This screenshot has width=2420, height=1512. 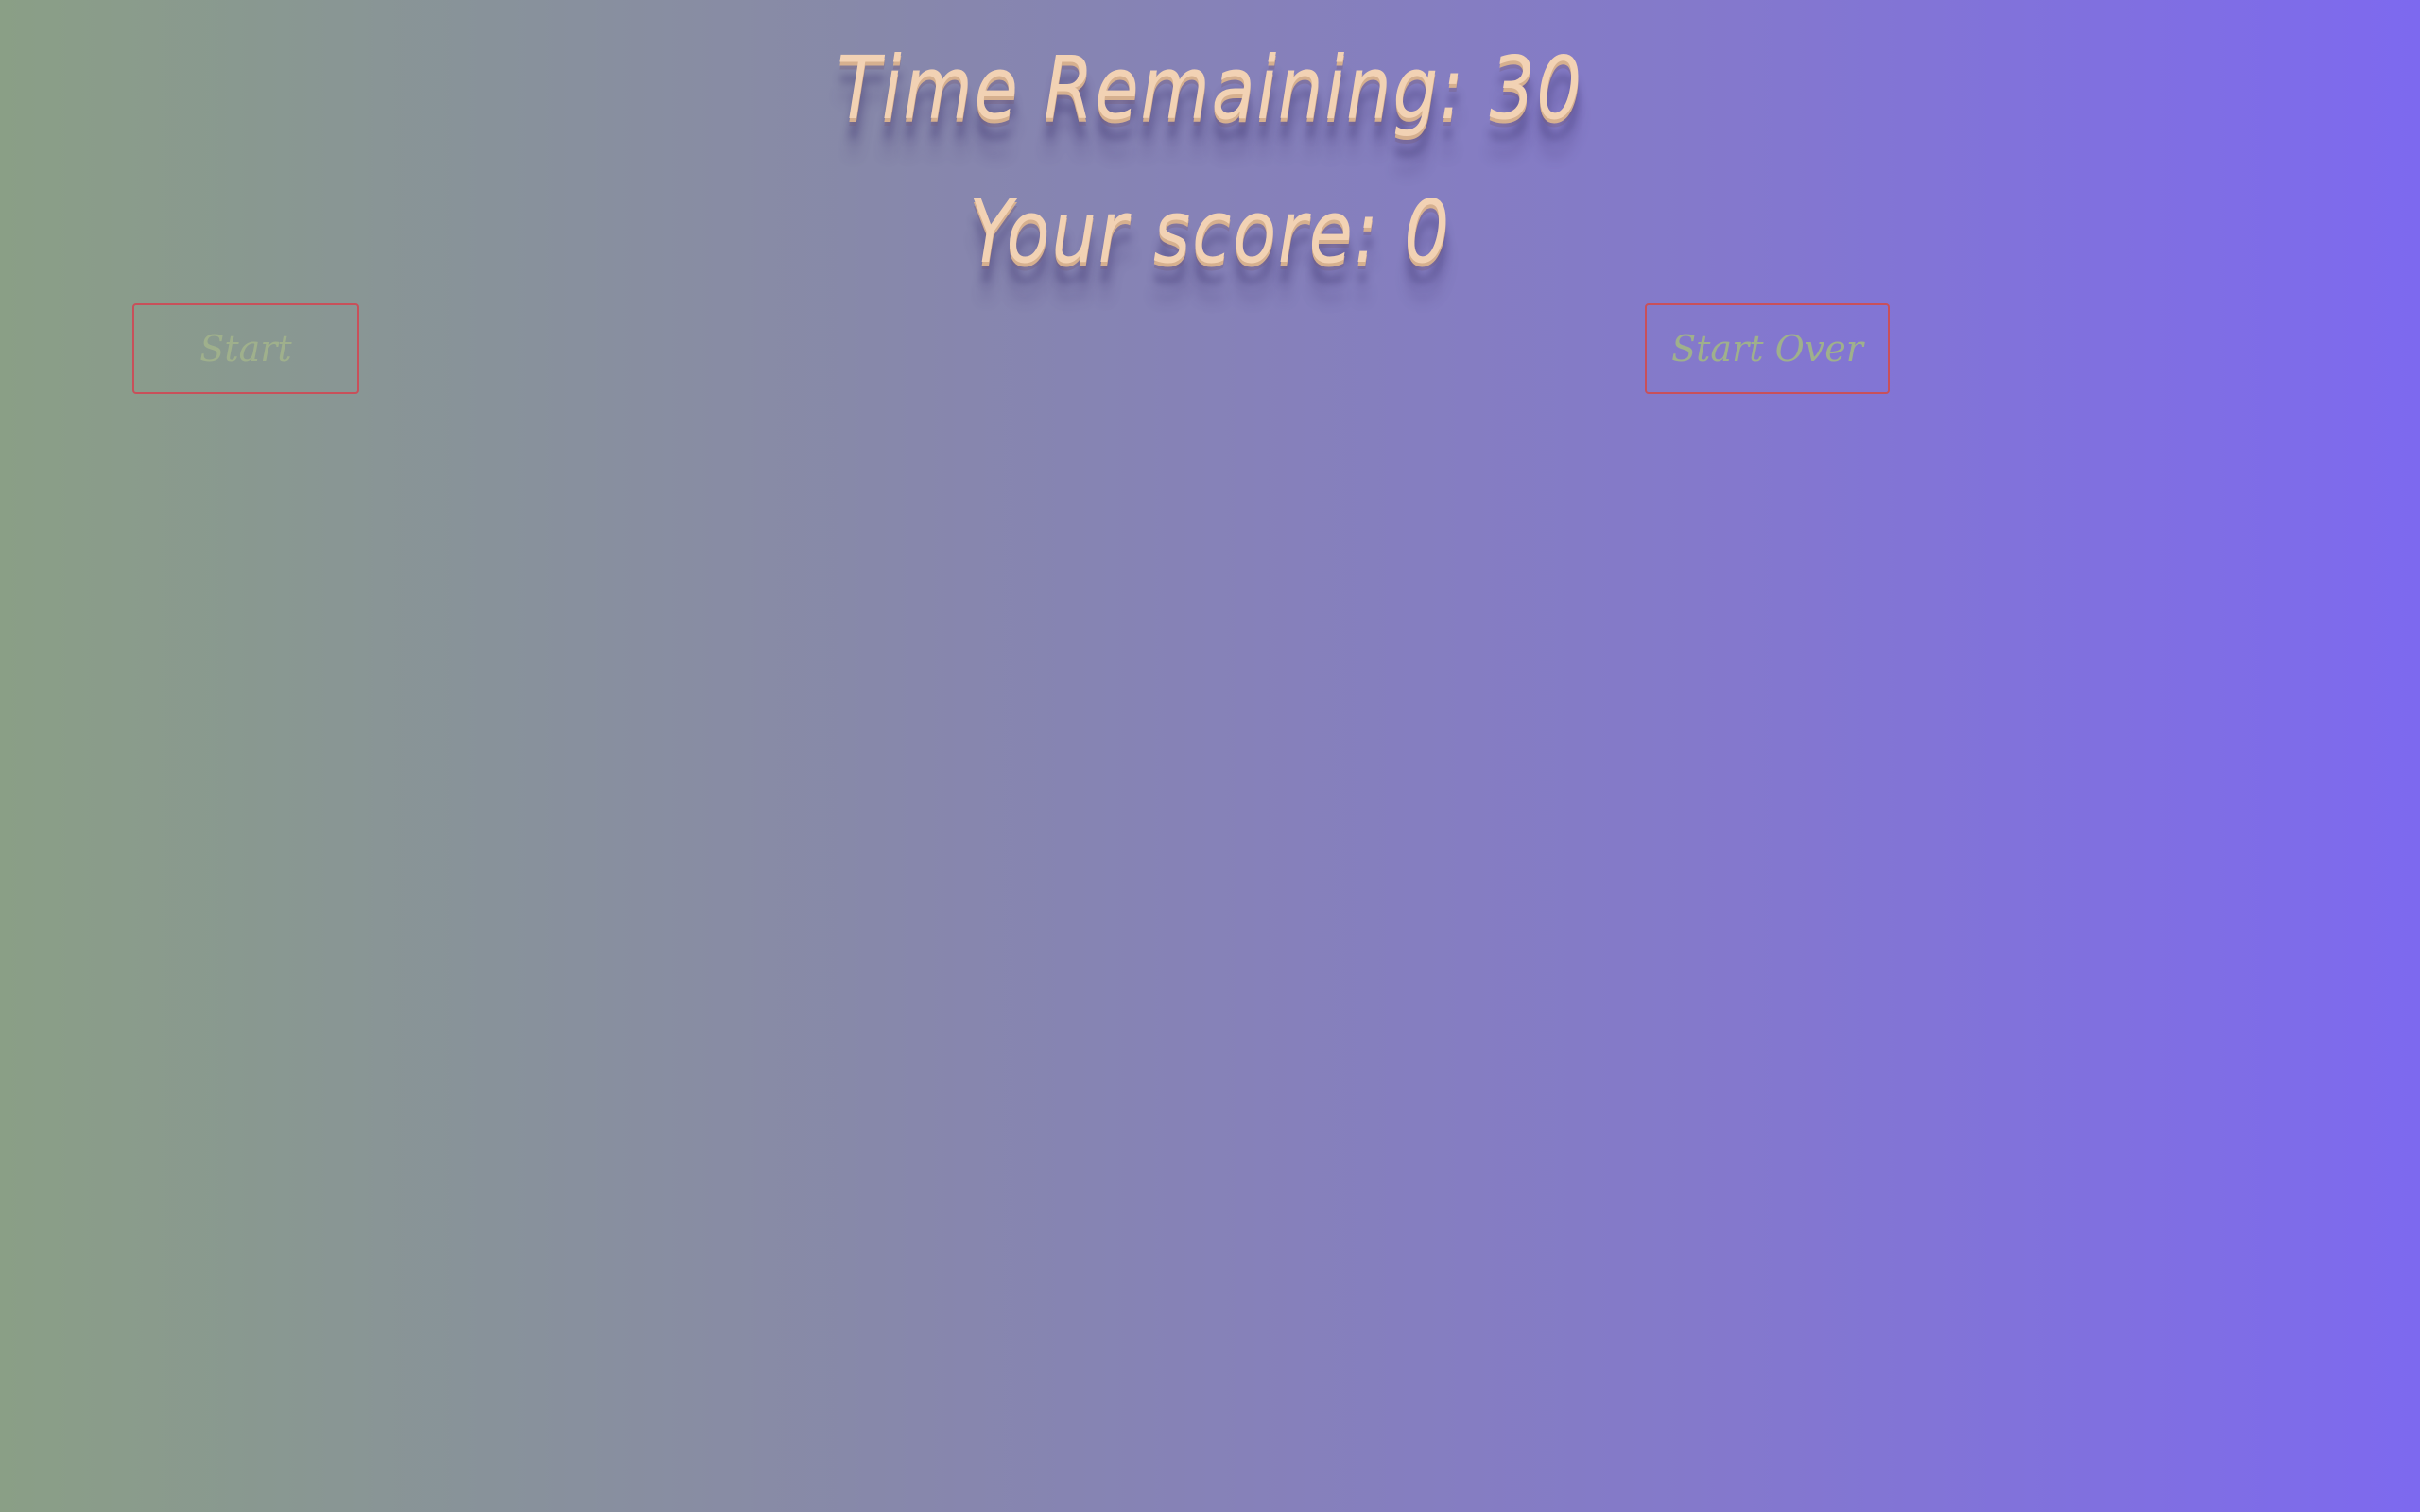 What do you see at coordinates (1151, 88) in the screenshot?
I see `time-remaining-label: Time Remaining:` at bounding box center [1151, 88].